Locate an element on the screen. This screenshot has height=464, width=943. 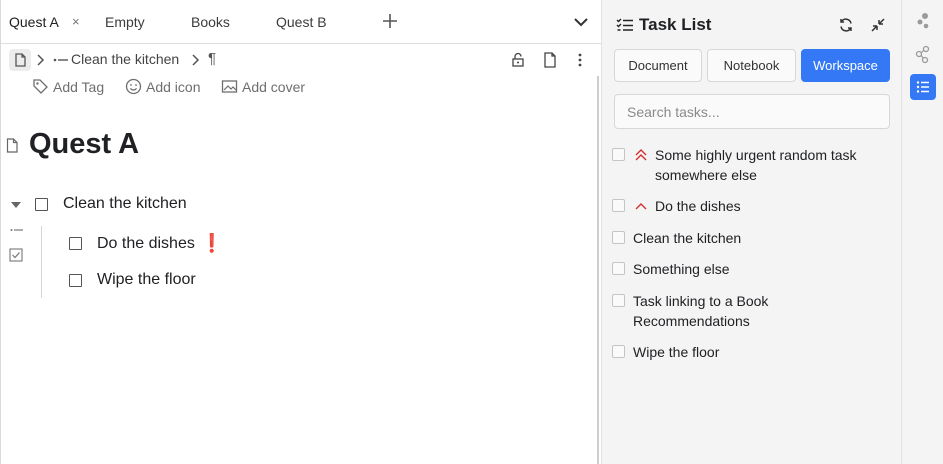
search-input is located at coordinates (752, 111).